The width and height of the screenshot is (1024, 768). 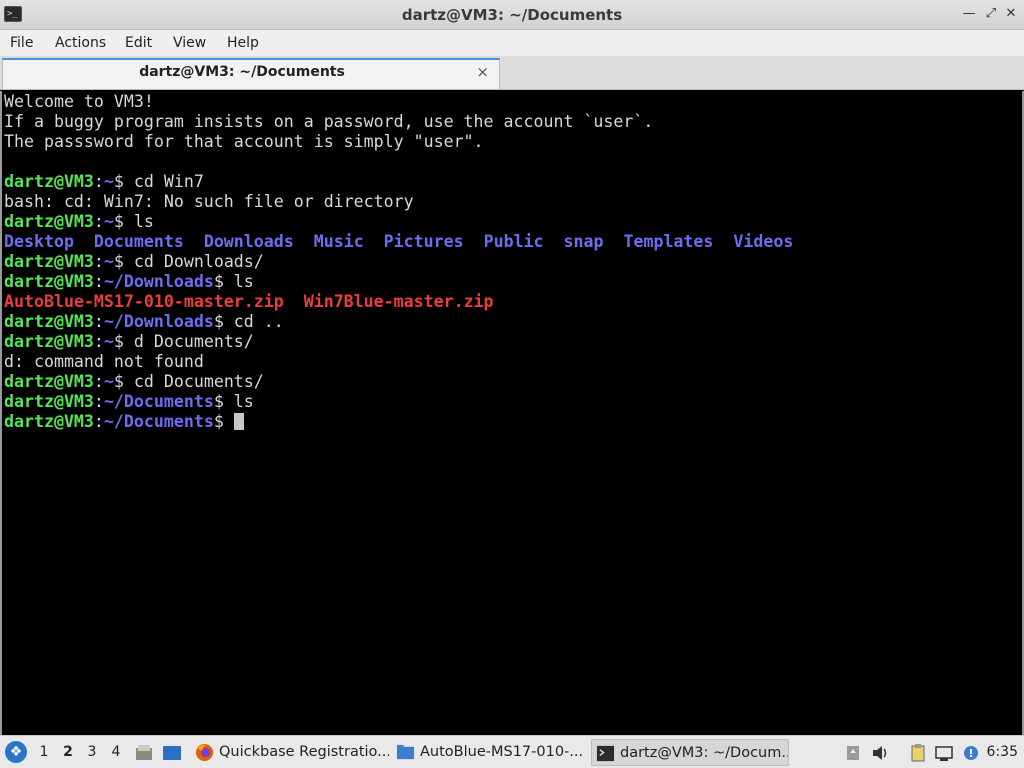 I want to click on tab-label: dartz@VM3: ~/Documents, so click(x=242, y=72).